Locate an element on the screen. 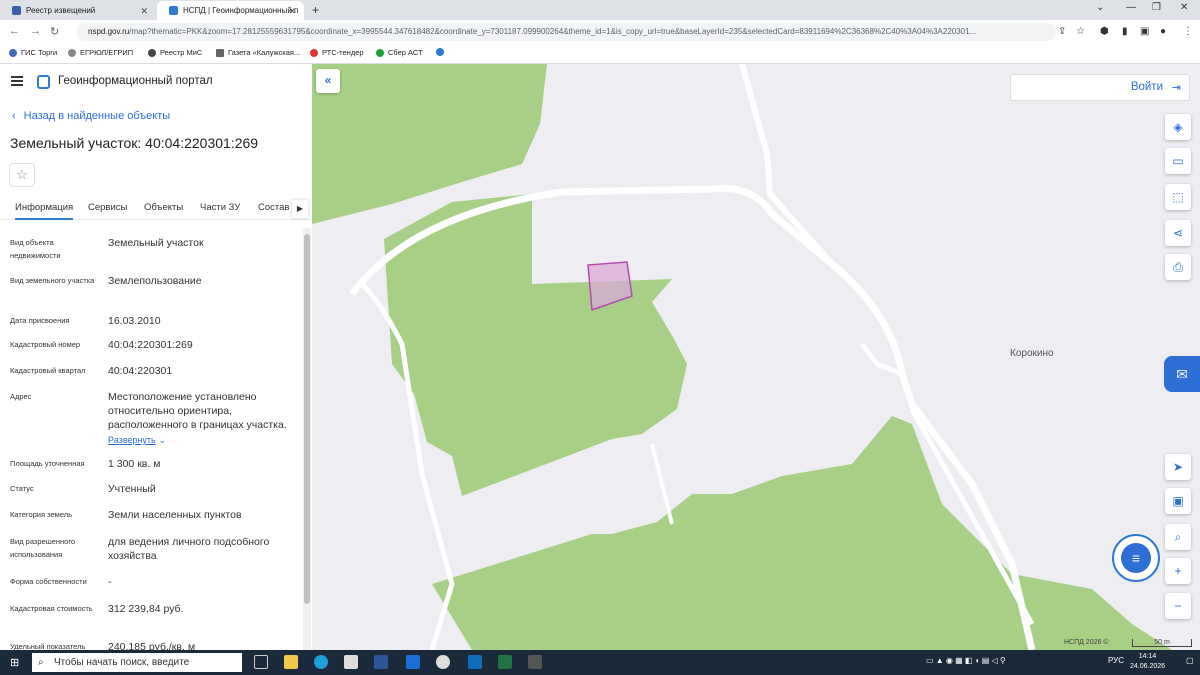 The width and height of the screenshot is (1200, 675). expand-link: Развернуть ⌄ is located at coordinates (203, 440).